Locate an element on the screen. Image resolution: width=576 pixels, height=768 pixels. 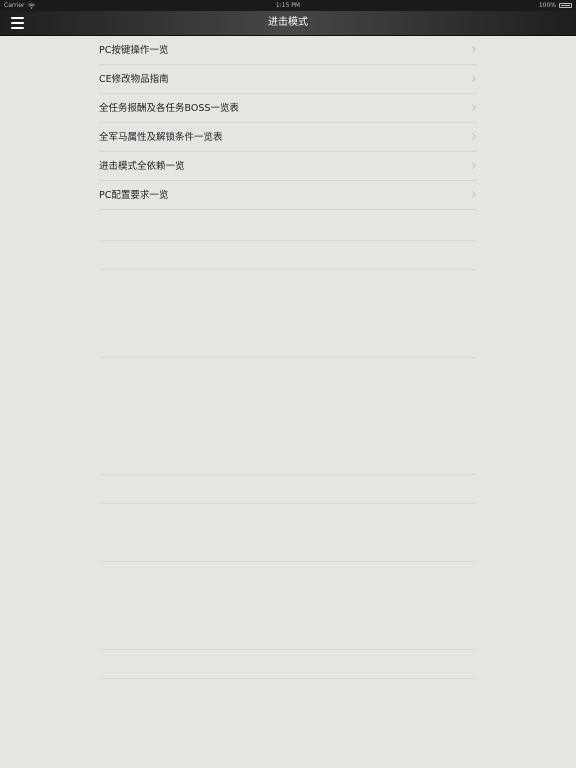
status-right: 100% is located at coordinates (555, 5).